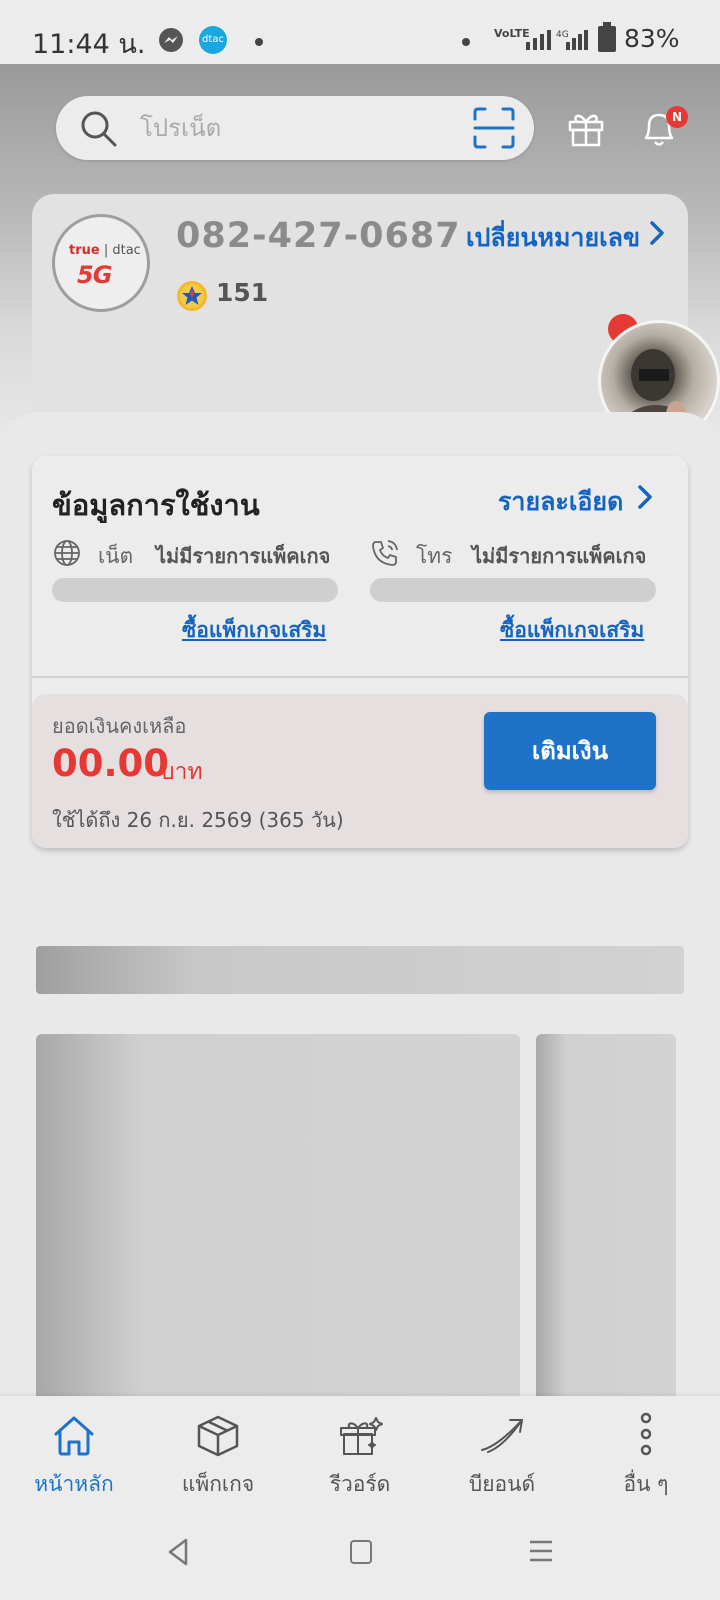 This screenshot has width=720, height=1600. What do you see at coordinates (171, 40) in the screenshot?
I see `messenger-icon` at bounding box center [171, 40].